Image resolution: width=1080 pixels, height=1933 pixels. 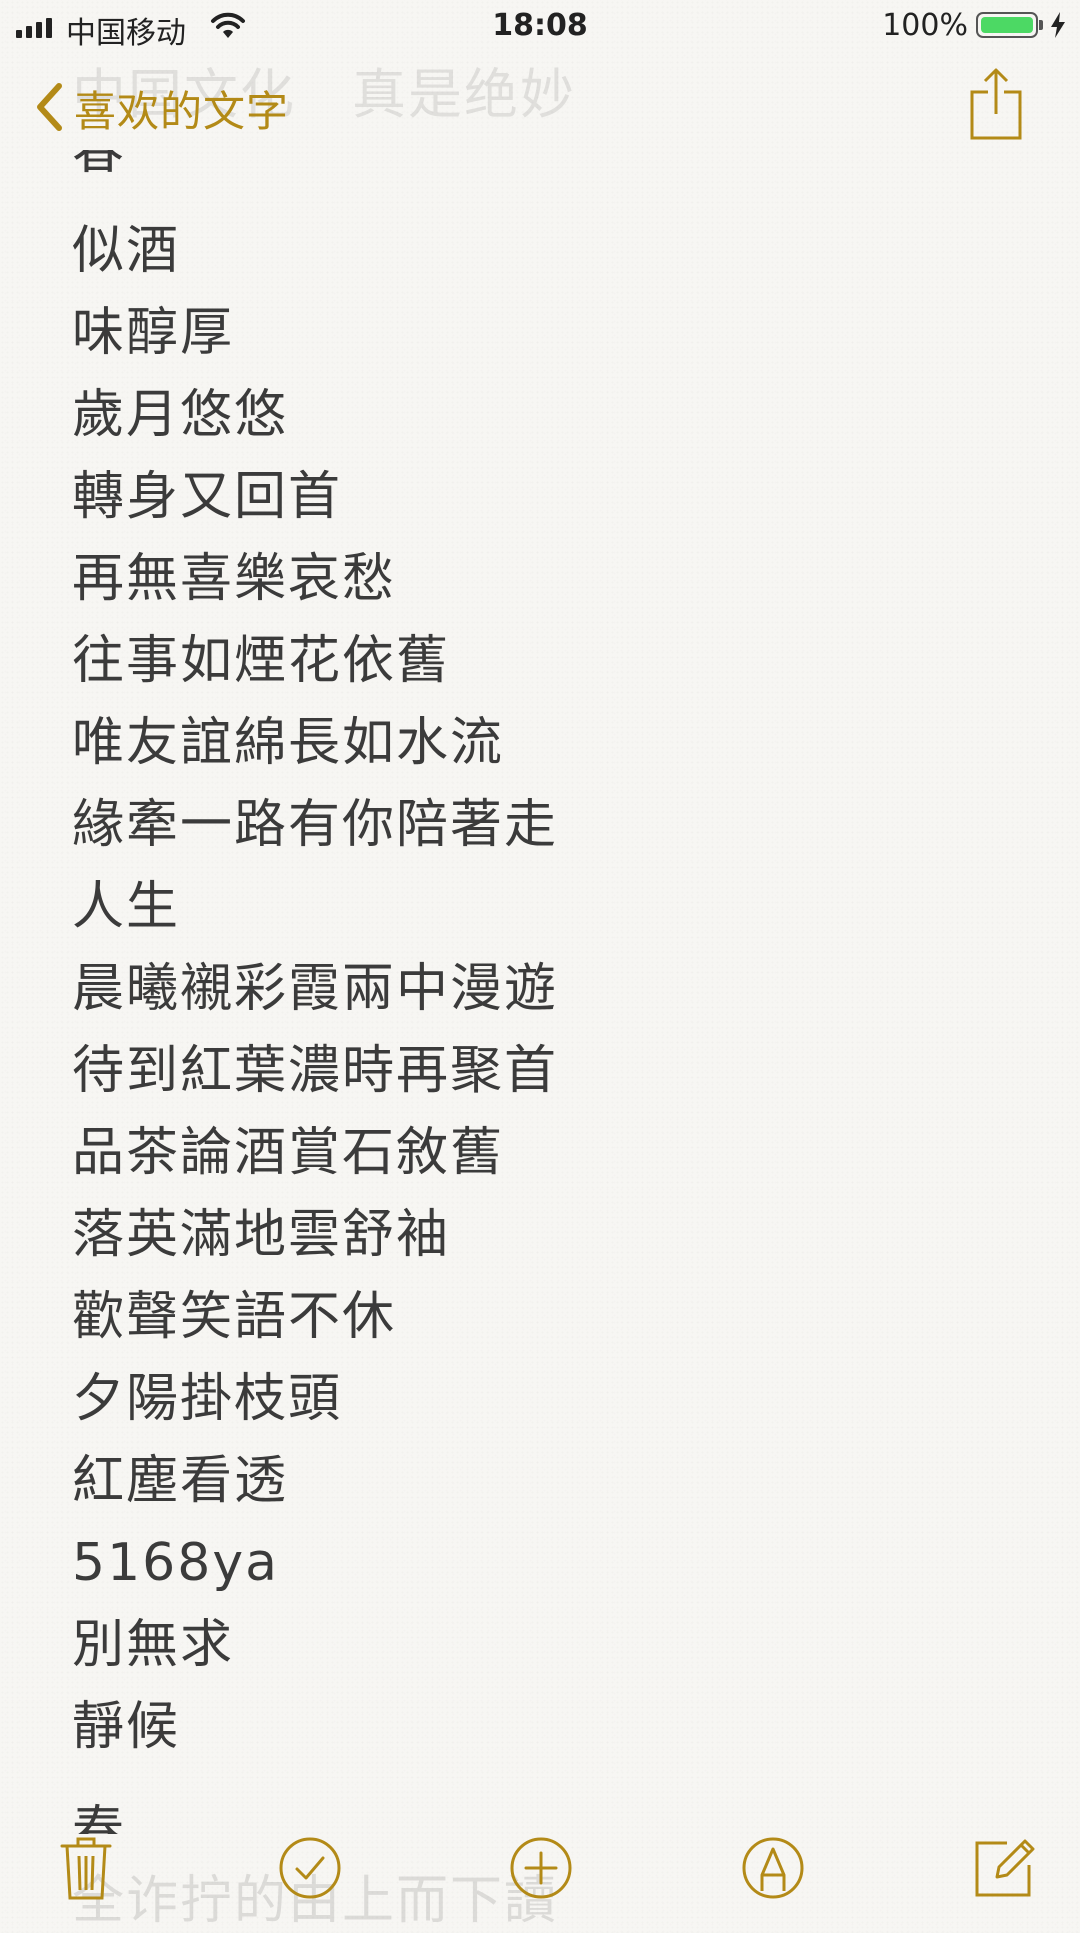 What do you see at coordinates (180, 415) in the screenshot?
I see `note-line: 歲月悠悠` at bounding box center [180, 415].